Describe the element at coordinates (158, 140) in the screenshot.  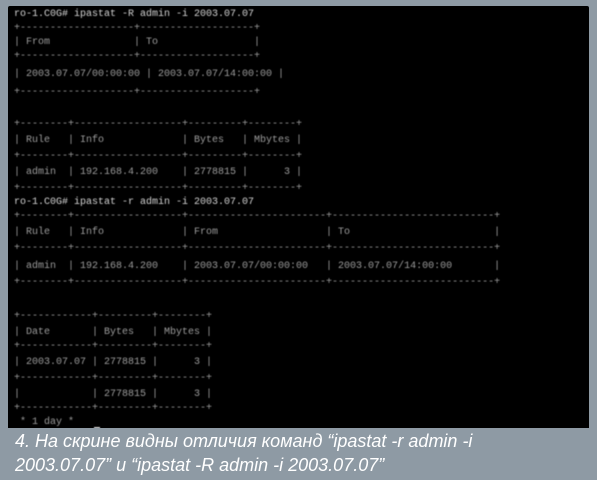
I see `terminal-line: | Rule | Info | Bytes | Mbytes |` at that location.